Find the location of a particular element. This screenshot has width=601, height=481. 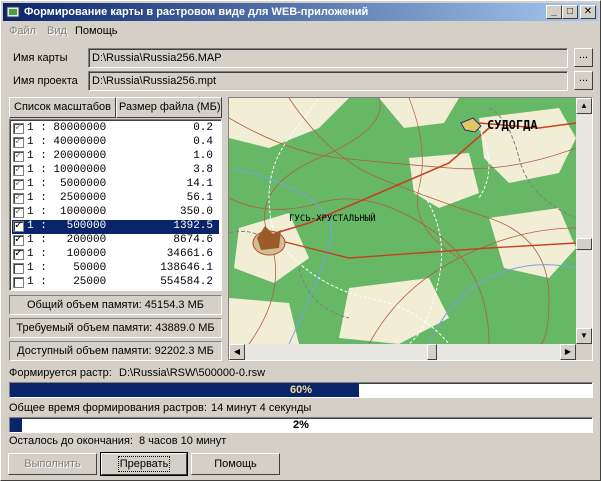

required-memory: Требуемый объем памяти: 43889.0 МБ is located at coordinates (115, 328).